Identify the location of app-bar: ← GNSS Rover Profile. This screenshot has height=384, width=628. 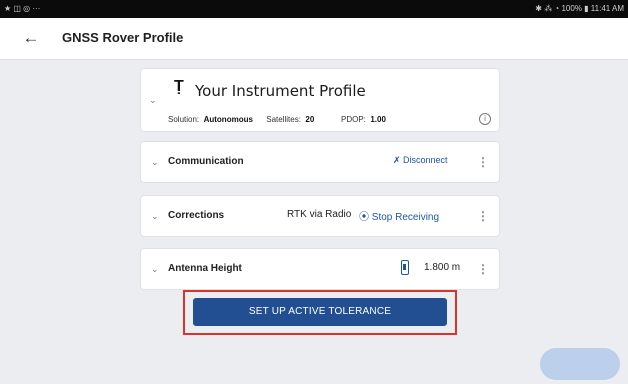
(314, 39).